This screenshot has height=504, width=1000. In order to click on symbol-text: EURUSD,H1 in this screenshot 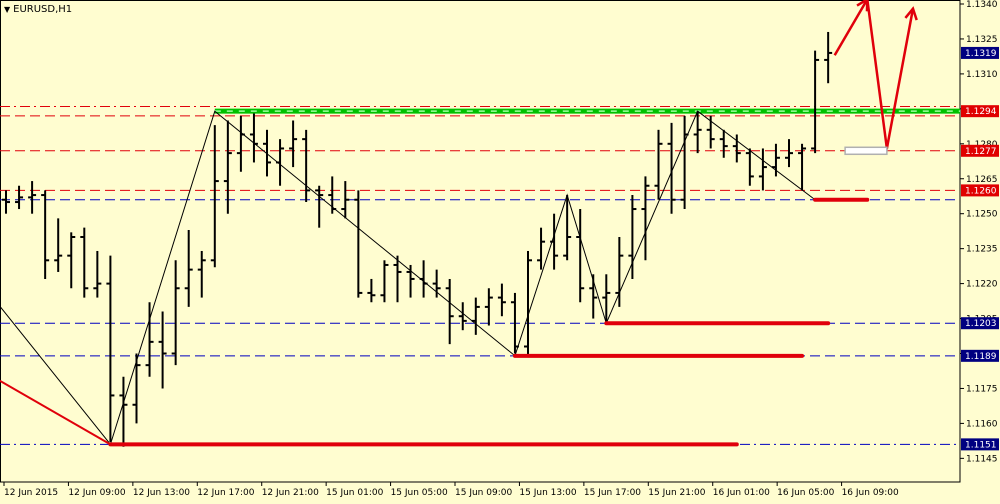, I will do `click(43, 9)`.